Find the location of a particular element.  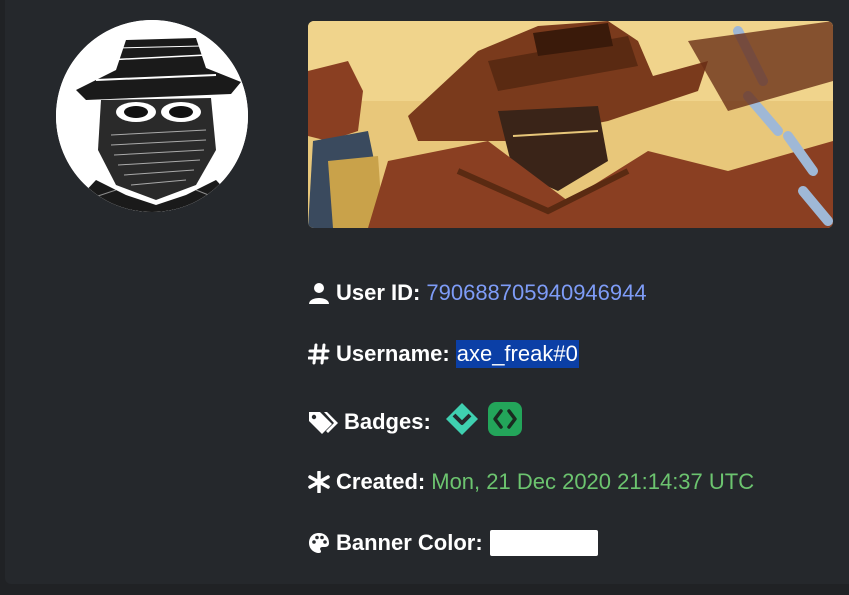

username-label: Username is located at coordinates (389, 353).